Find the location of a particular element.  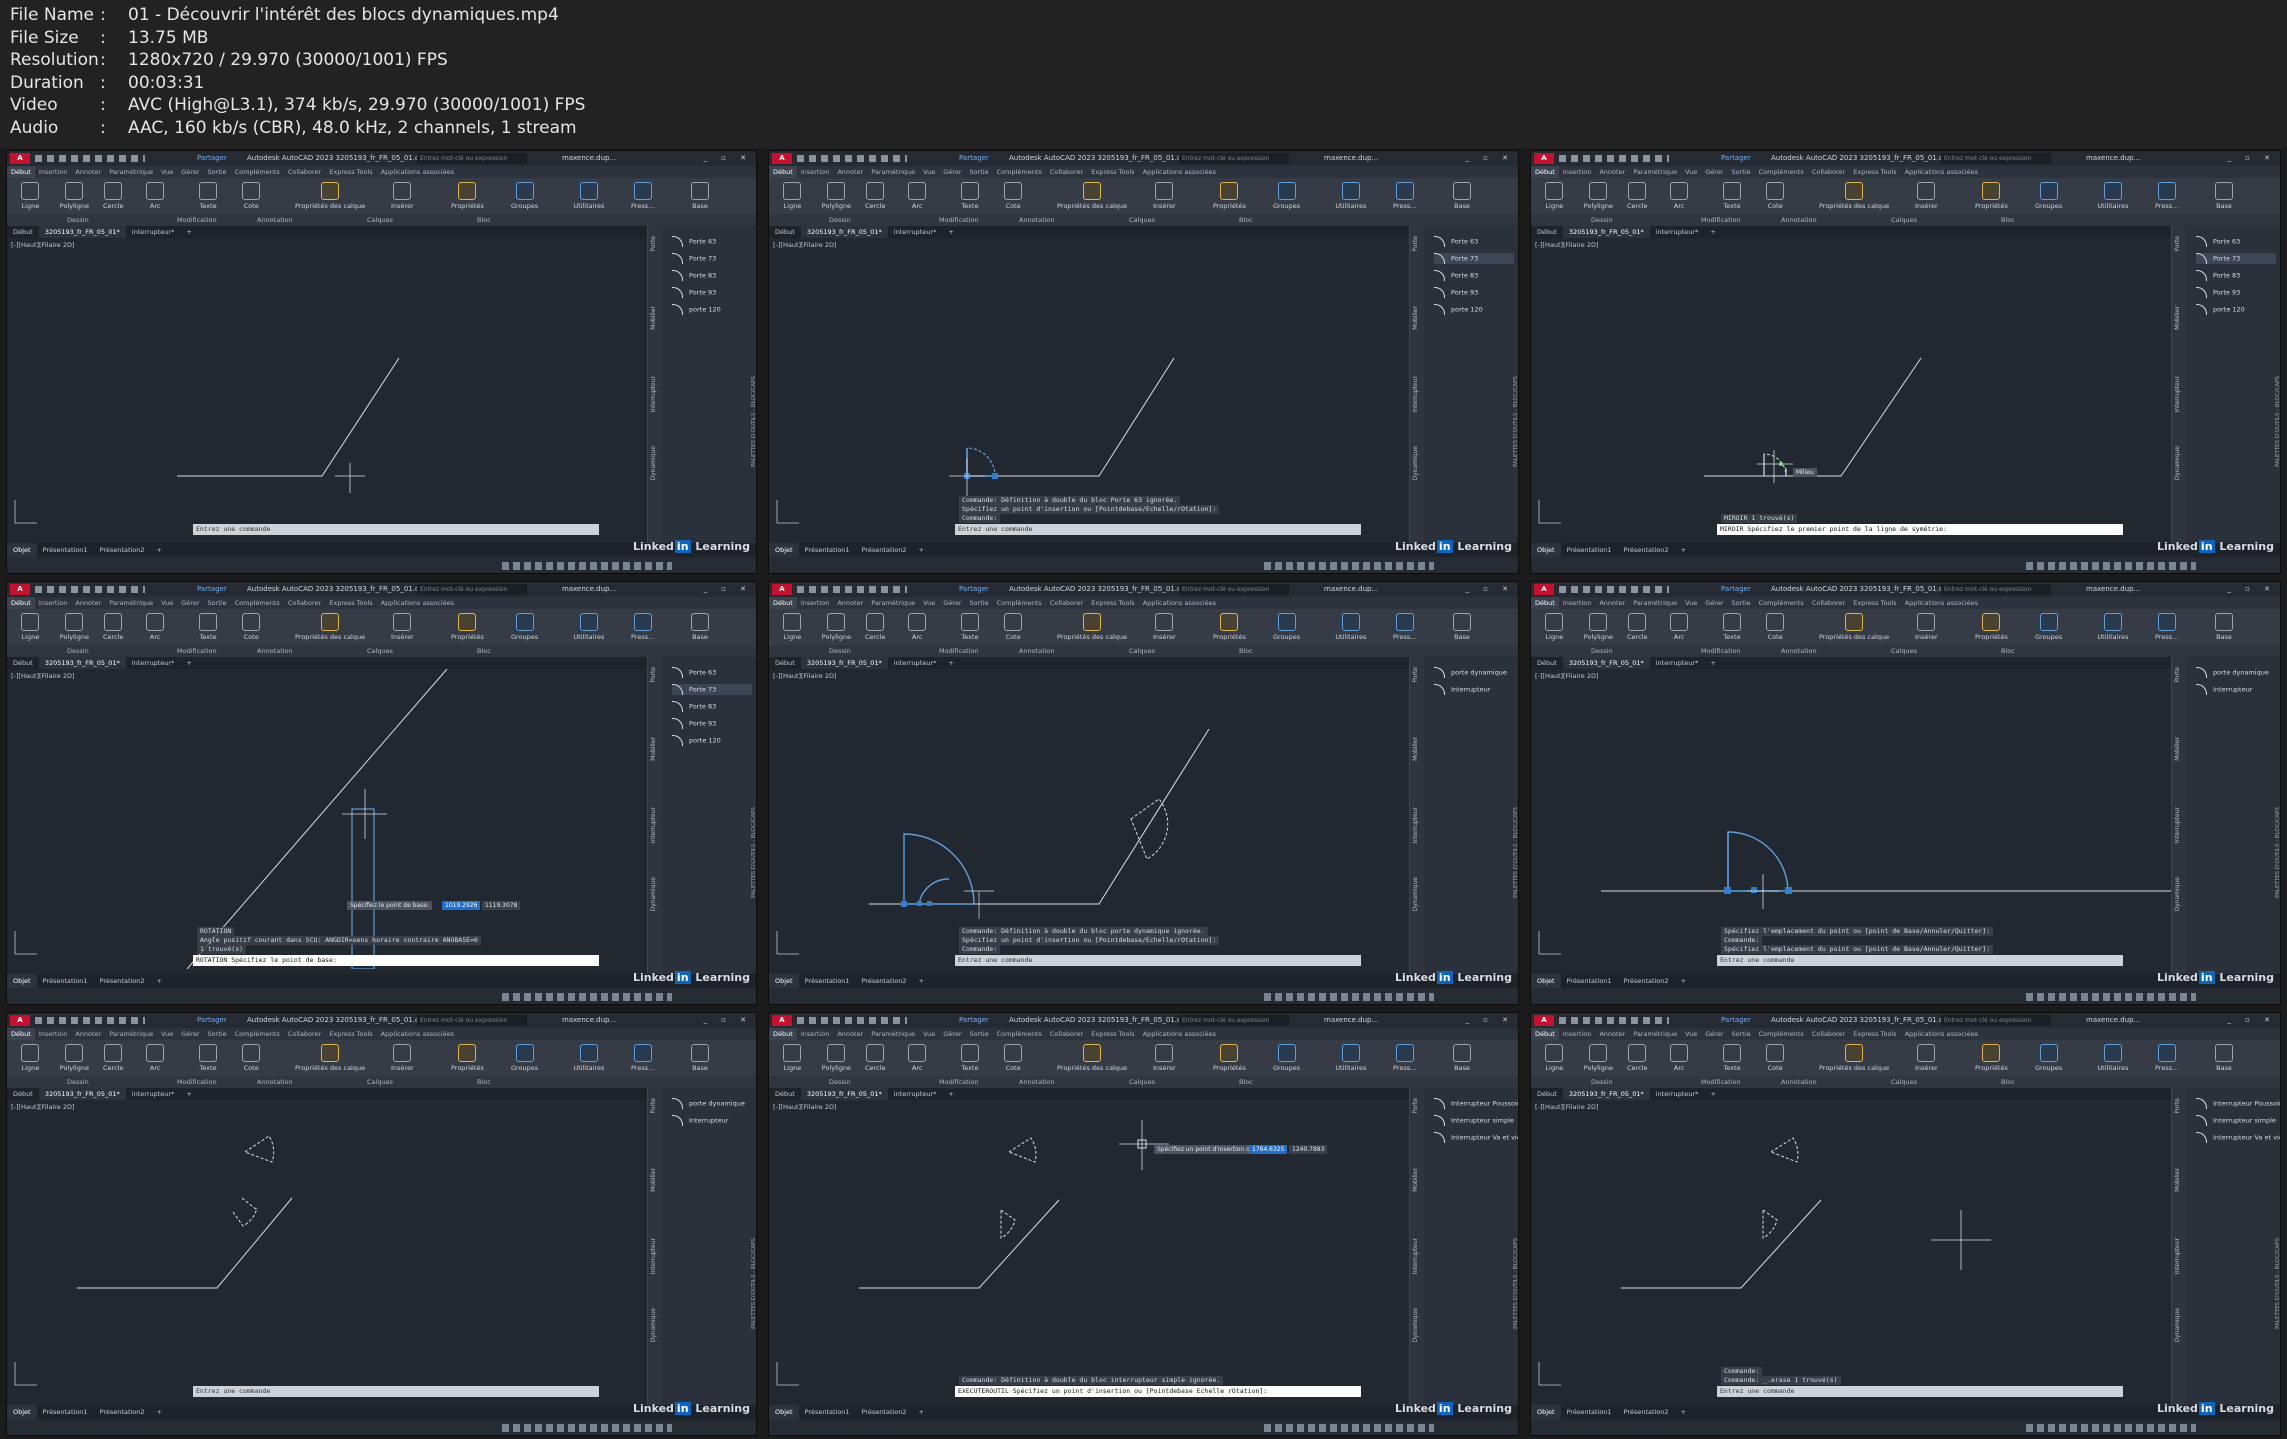

palette-item: Interrupteur is located at coordinates (2236, 689).